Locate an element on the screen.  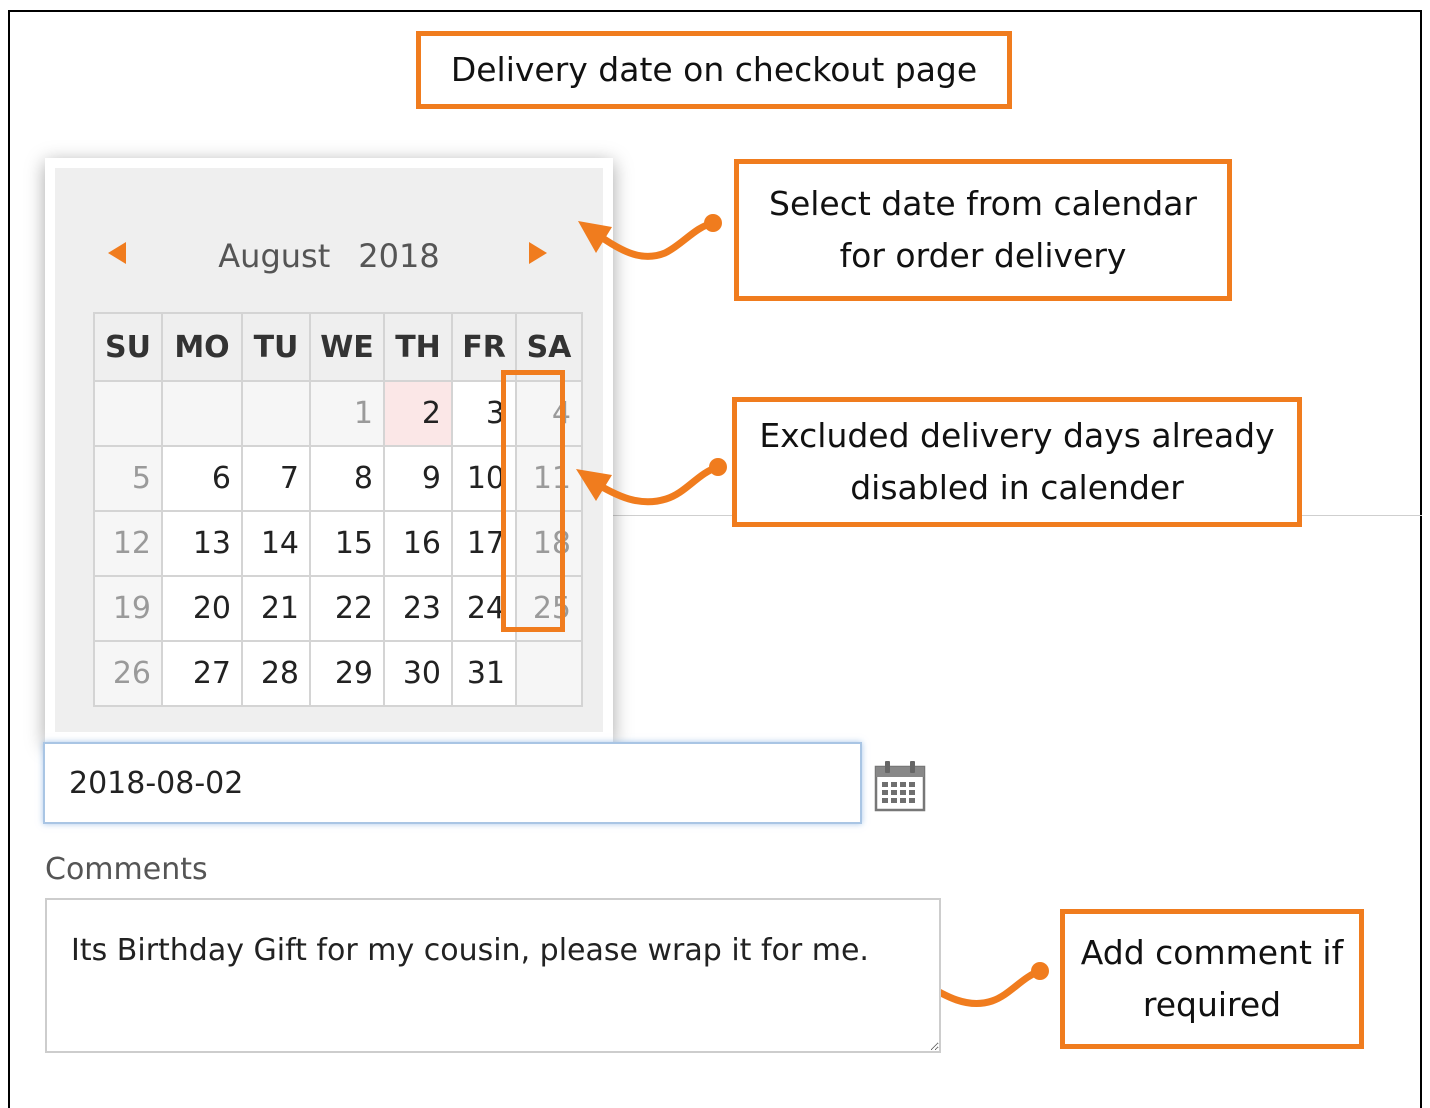
calendar-week-row: 1234 is located at coordinates (338, 413).